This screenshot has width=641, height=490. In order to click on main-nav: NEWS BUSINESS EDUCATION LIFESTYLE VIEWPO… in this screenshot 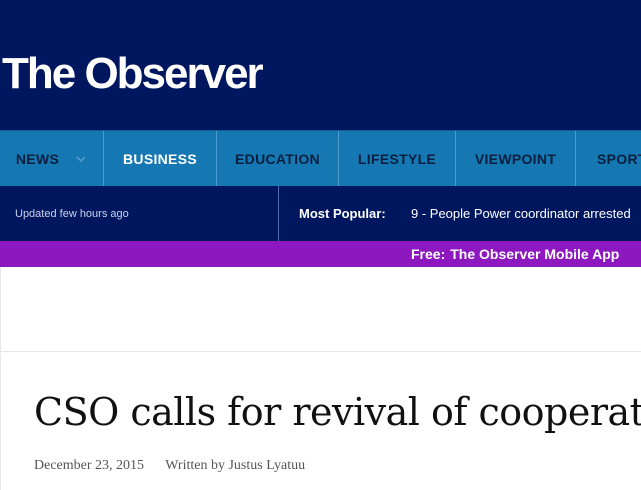, I will do `click(320, 158)`.